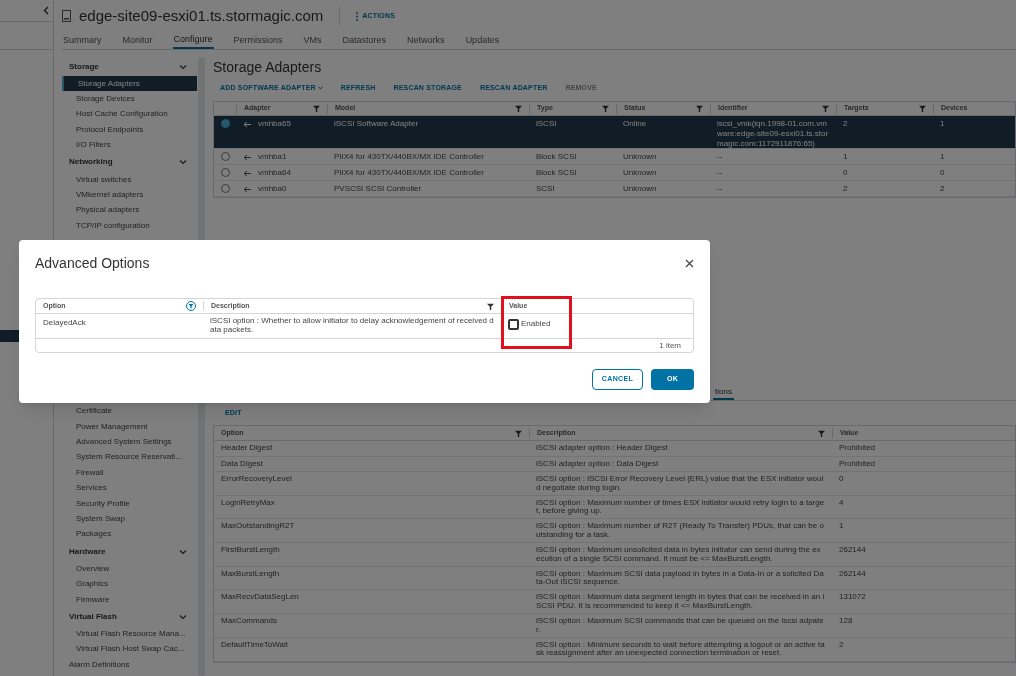 The height and width of the screenshot is (676, 1016). I want to click on table-cell: iSCSI, so click(546, 124).